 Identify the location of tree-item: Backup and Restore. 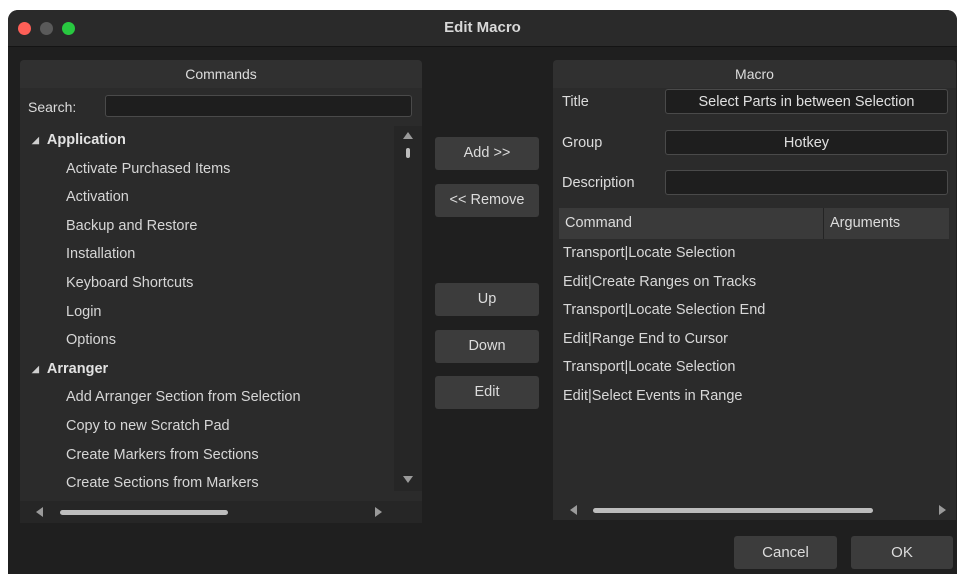
(207, 226).